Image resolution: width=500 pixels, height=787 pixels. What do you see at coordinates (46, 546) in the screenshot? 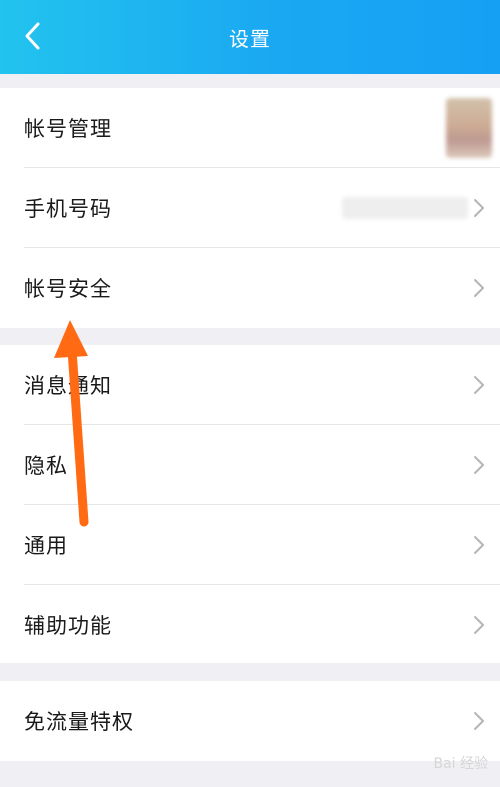
I see `settings-item-label: 通用` at bounding box center [46, 546].